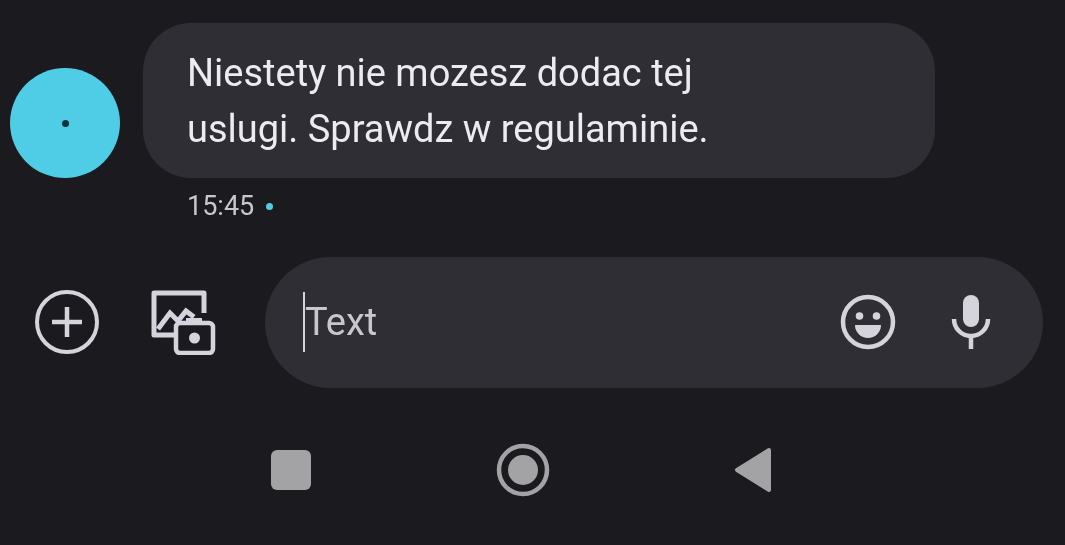 The image size is (1065, 545). I want to click on plus-circle-icon, so click(67, 322).